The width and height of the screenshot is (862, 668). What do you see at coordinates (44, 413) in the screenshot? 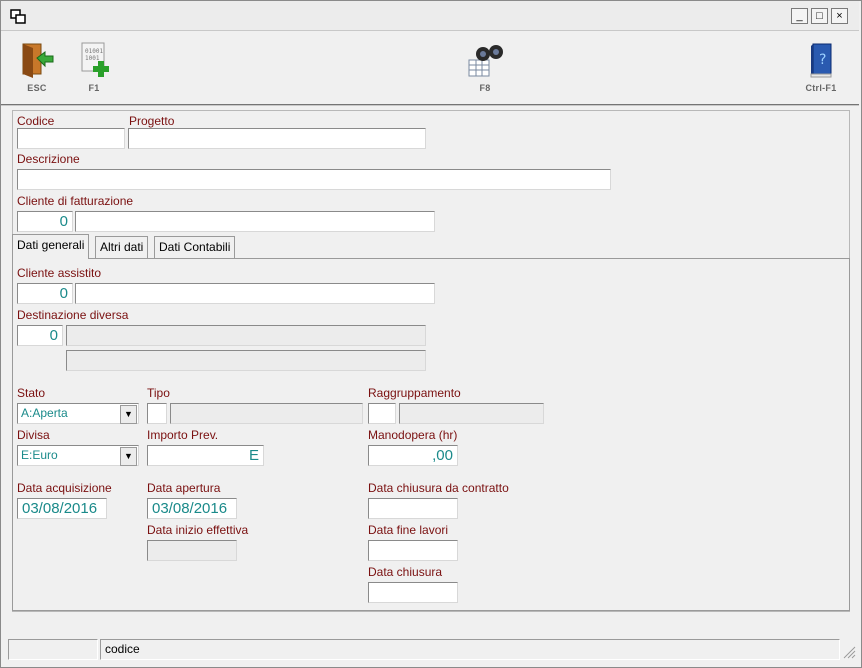
I see `stato-value: A:Aperta` at bounding box center [44, 413].